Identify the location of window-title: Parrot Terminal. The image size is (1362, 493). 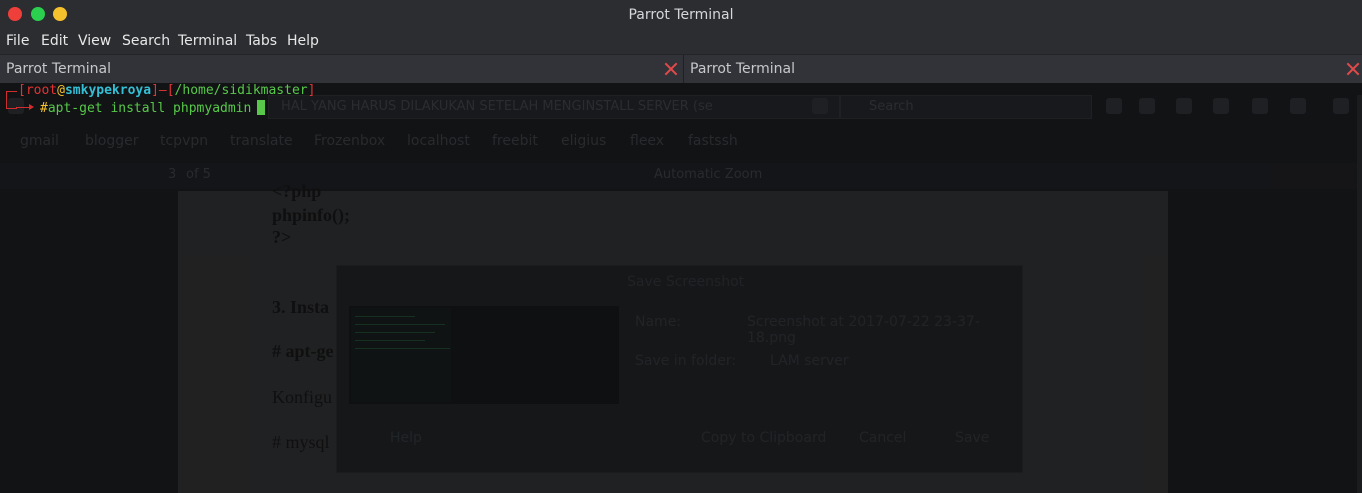
(681, 15).